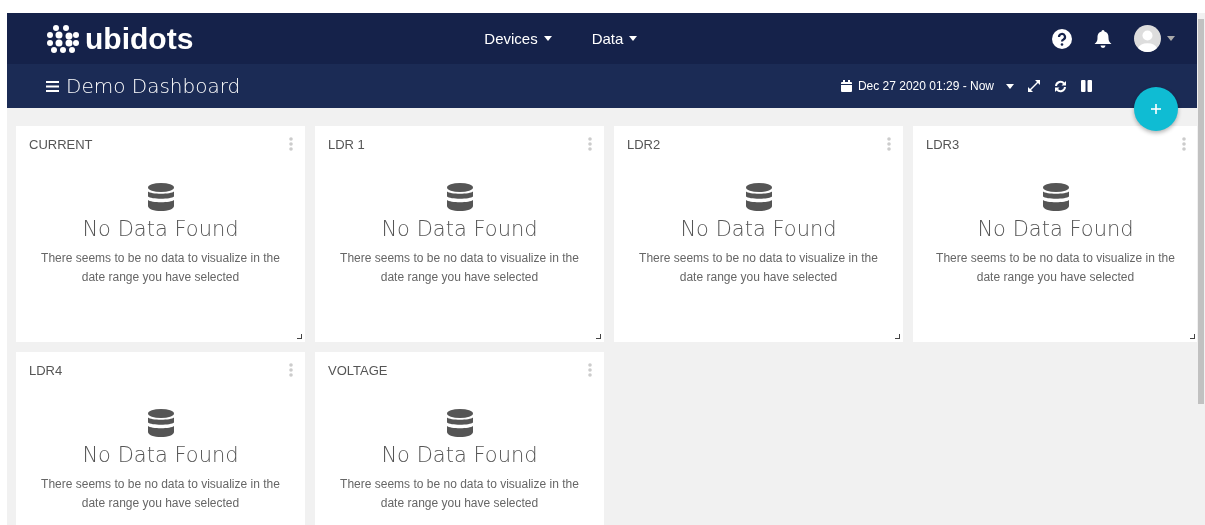 The image size is (1205, 525). I want to click on brand-name: ubidots, so click(139, 38).